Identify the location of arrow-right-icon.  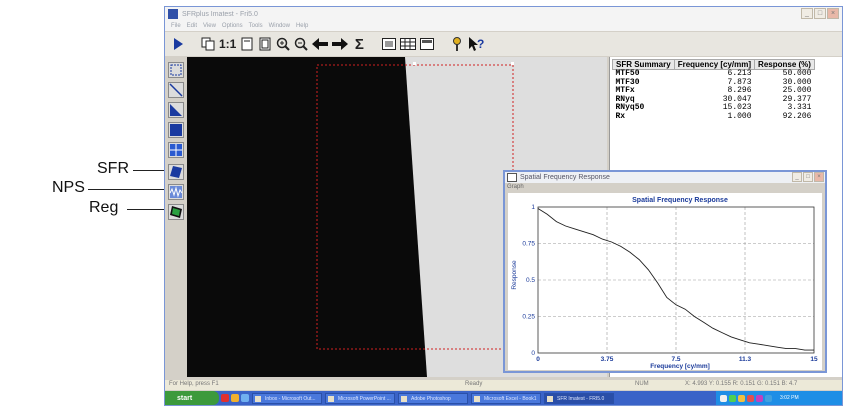
(340, 44).